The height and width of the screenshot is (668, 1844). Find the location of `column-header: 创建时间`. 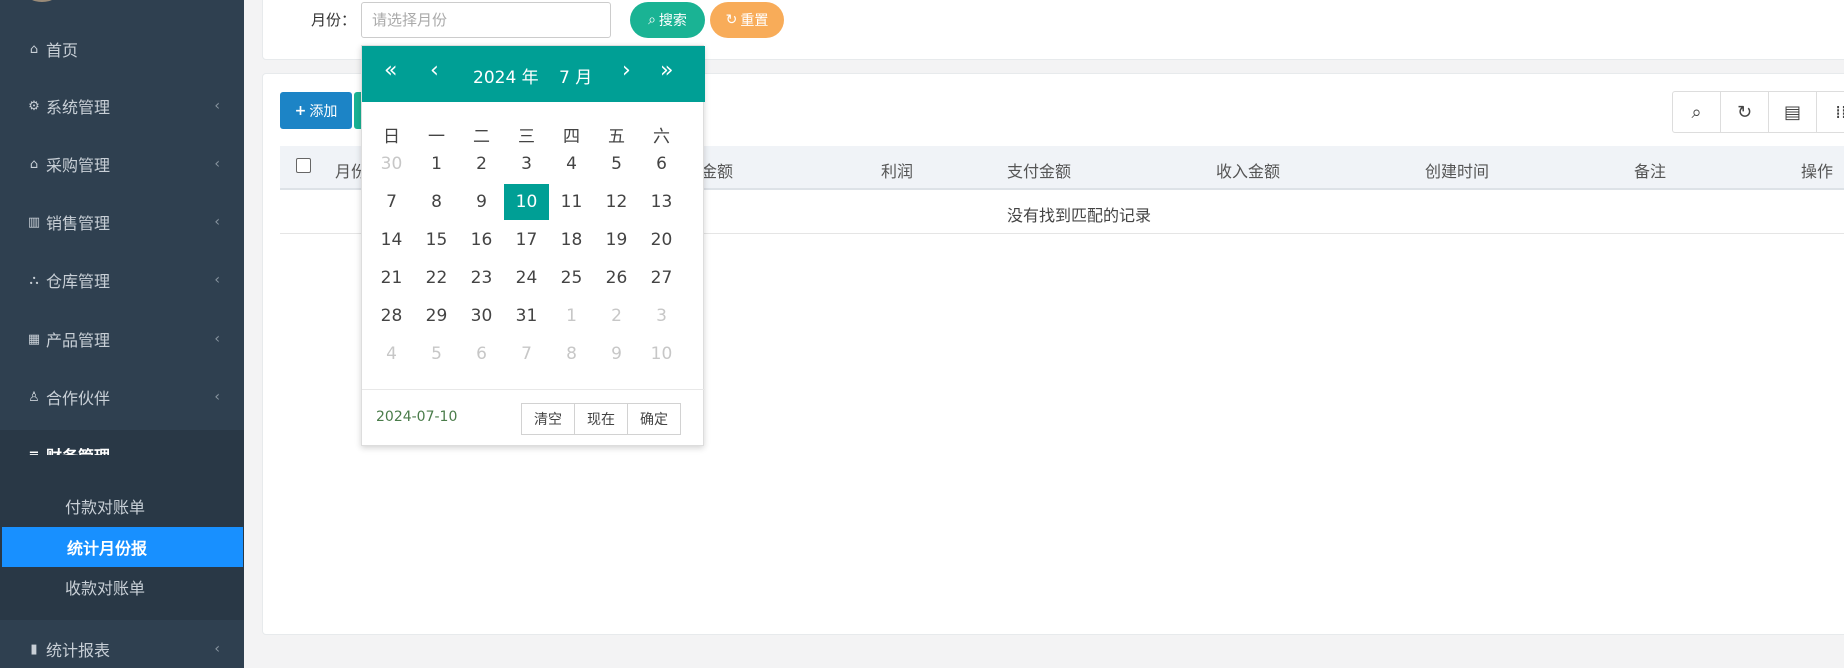

column-header: 创建时间 is located at coordinates (1457, 170).